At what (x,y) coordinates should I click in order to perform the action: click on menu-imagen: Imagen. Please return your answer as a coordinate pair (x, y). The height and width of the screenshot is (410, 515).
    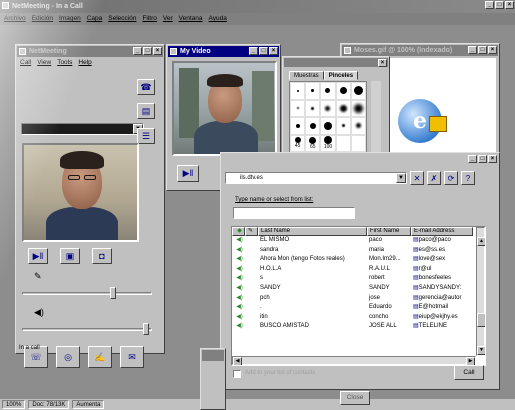
    Looking at the image, I should click on (70, 19).